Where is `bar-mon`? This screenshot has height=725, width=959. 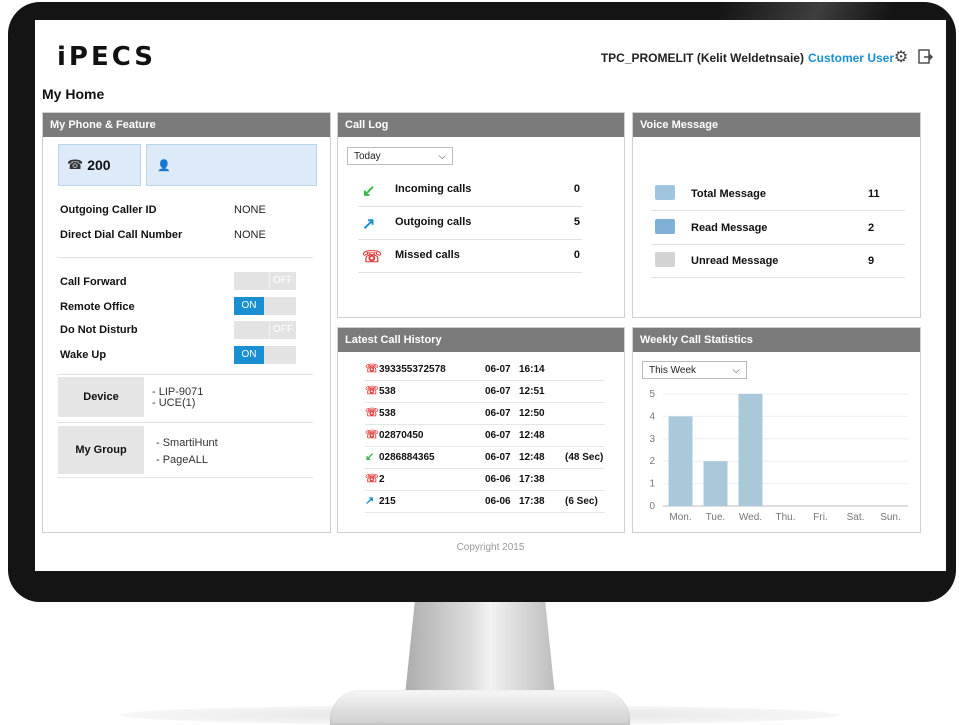
bar-mon is located at coordinates (680, 461).